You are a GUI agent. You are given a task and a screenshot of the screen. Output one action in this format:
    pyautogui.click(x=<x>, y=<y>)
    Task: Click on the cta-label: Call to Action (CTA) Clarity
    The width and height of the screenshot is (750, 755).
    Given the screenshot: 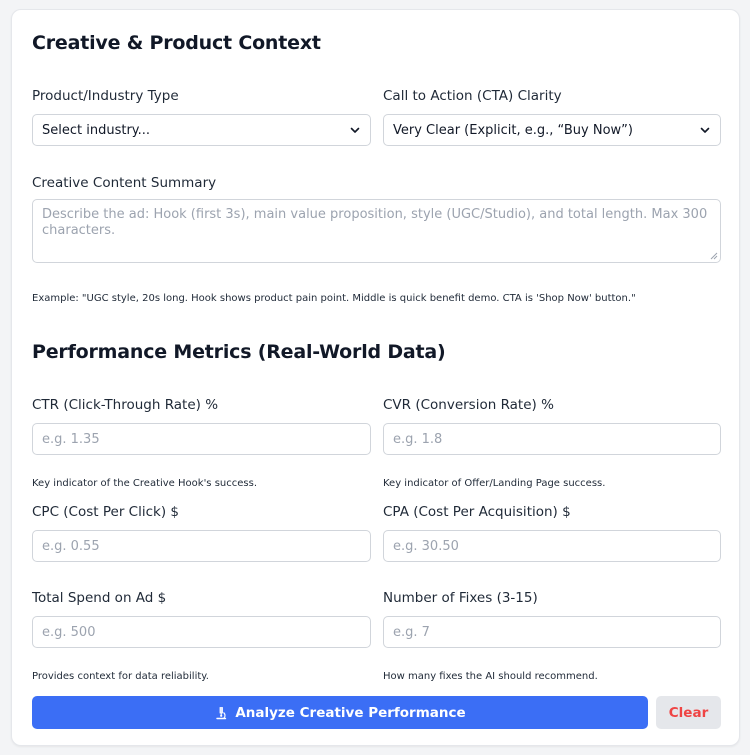 What is the action you would take?
    pyautogui.click(x=472, y=96)
    